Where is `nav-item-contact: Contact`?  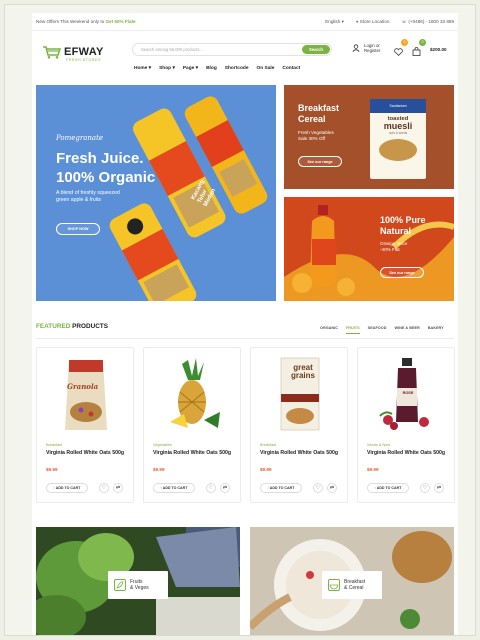 nav-item-contact: Contact is located at coordinates (291, 68).